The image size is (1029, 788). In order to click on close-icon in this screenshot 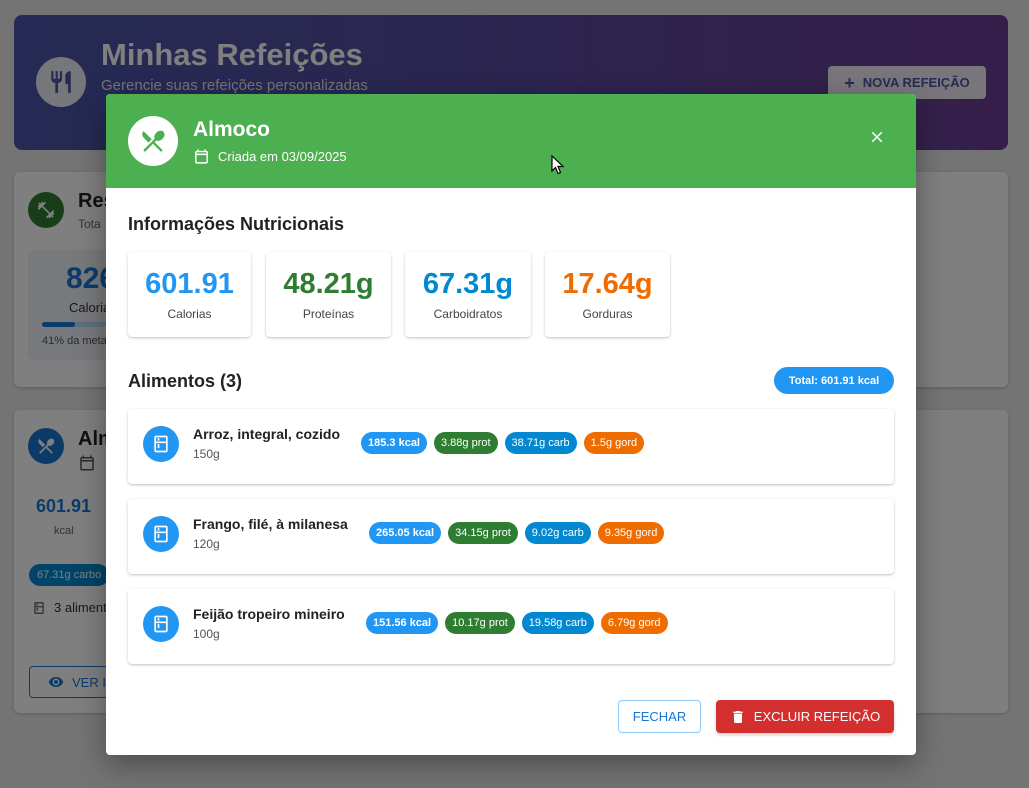, I will do `click(877, 137)`.